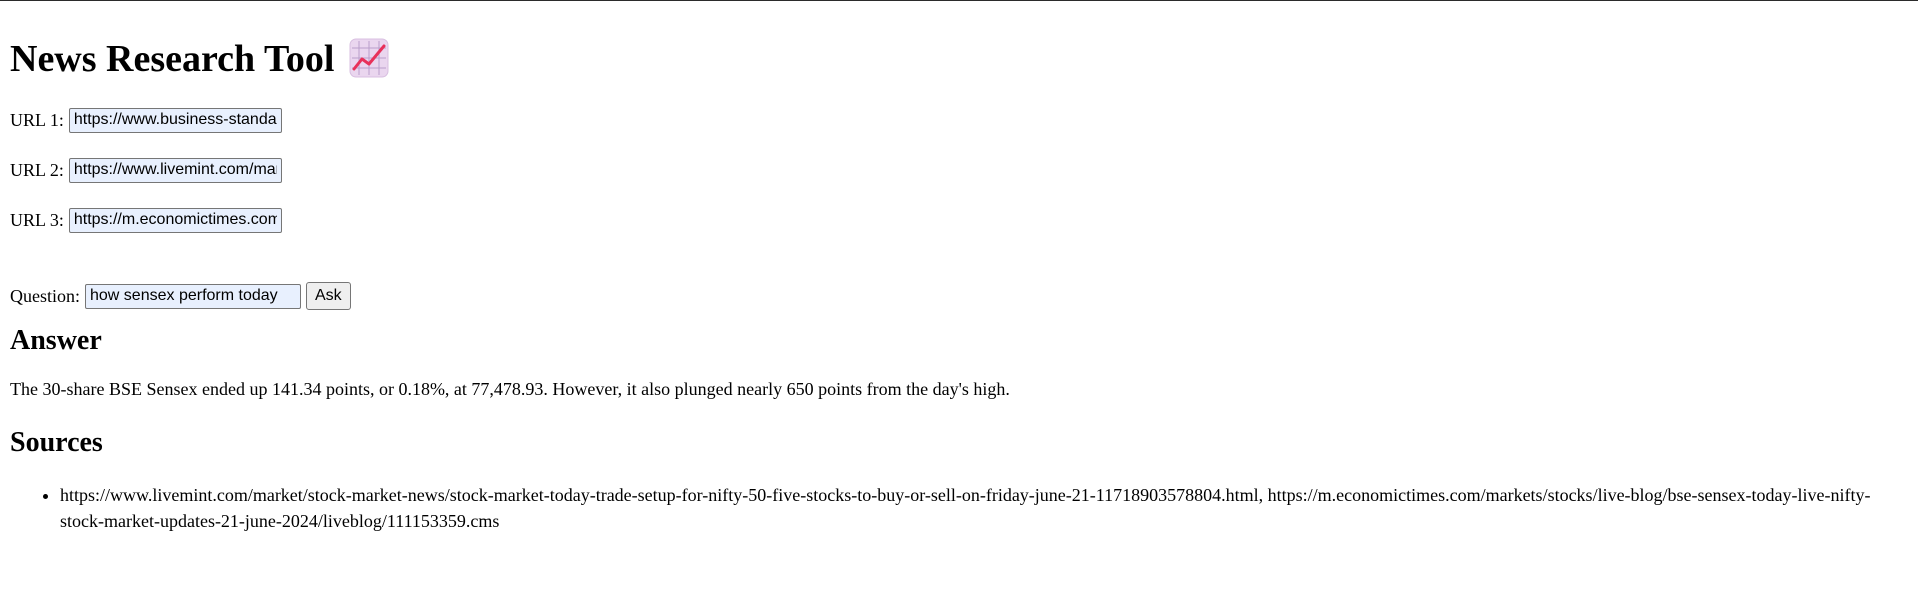 This screenshot has width=1918, height=616. I want to click on url3-row: URL 3:, so click(959, 220).